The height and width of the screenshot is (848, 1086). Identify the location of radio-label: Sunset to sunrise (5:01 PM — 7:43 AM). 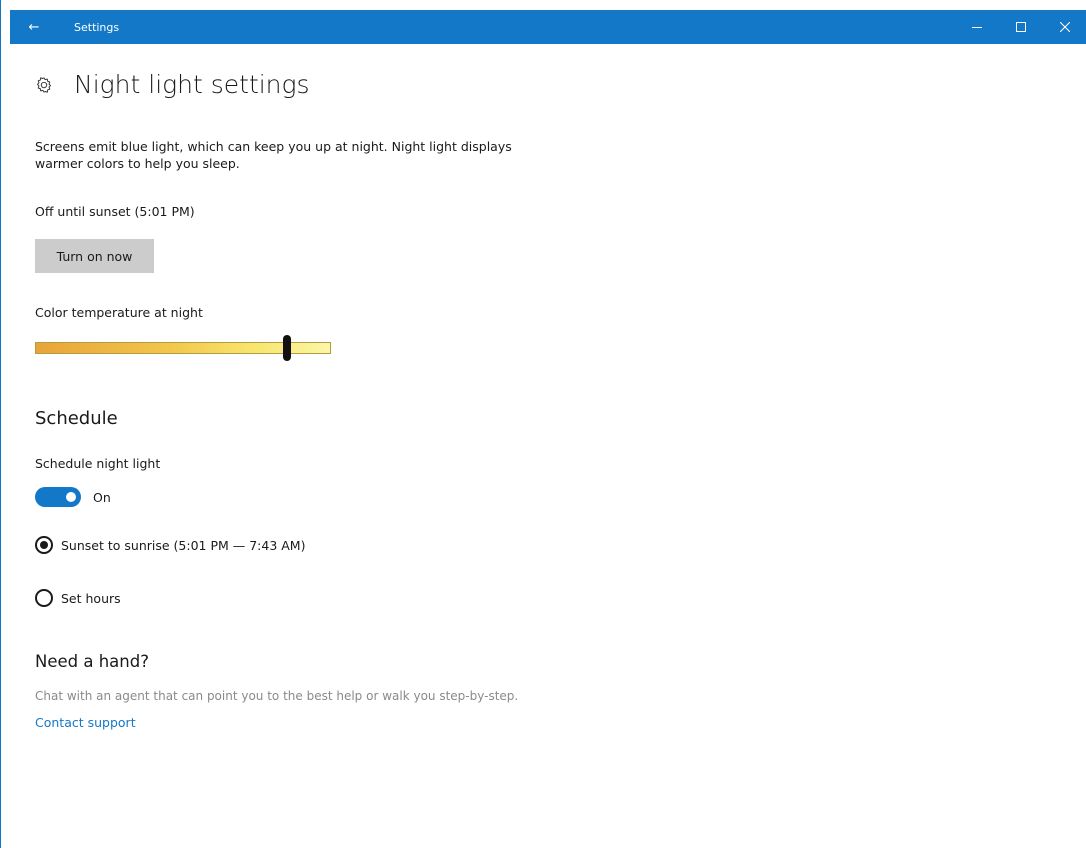
(183, 545).